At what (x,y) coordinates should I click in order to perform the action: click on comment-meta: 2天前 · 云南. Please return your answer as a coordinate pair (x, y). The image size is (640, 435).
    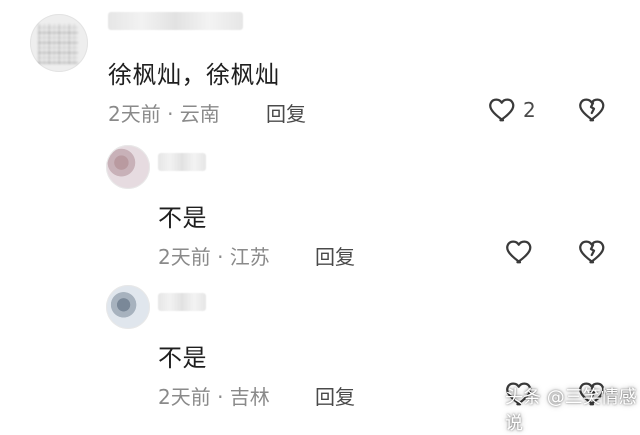
    Looking at the image, I should click on (164, 114).